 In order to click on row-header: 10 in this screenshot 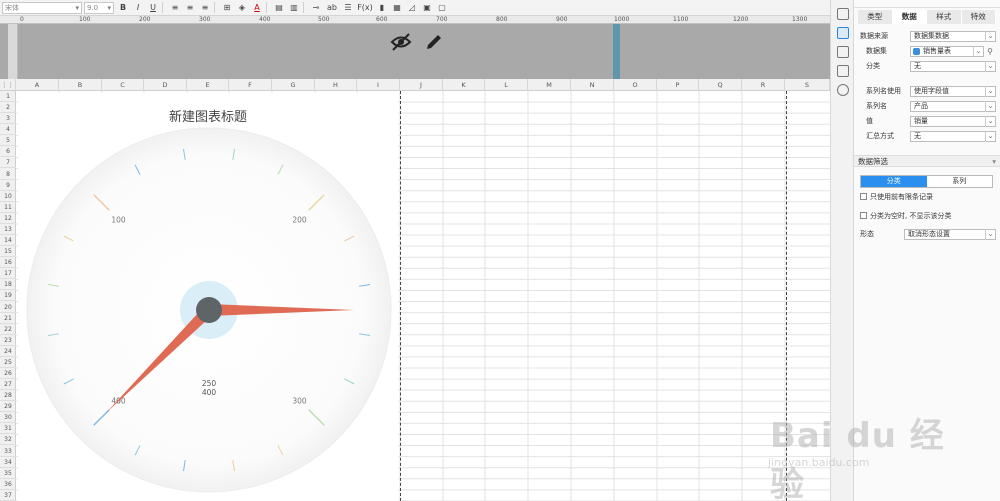, I will do `click(8, 196)`.